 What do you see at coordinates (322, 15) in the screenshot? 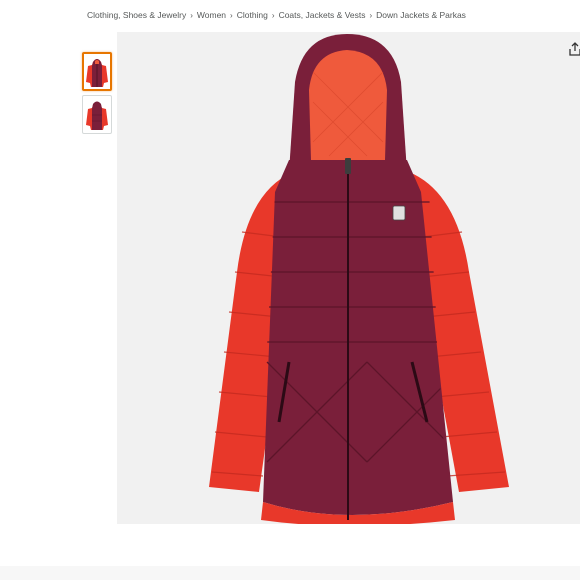
I see `breadcrumb-item-coats-jackets-vests: Coats, Jackets & Vests` at bounding box center [322, 15].